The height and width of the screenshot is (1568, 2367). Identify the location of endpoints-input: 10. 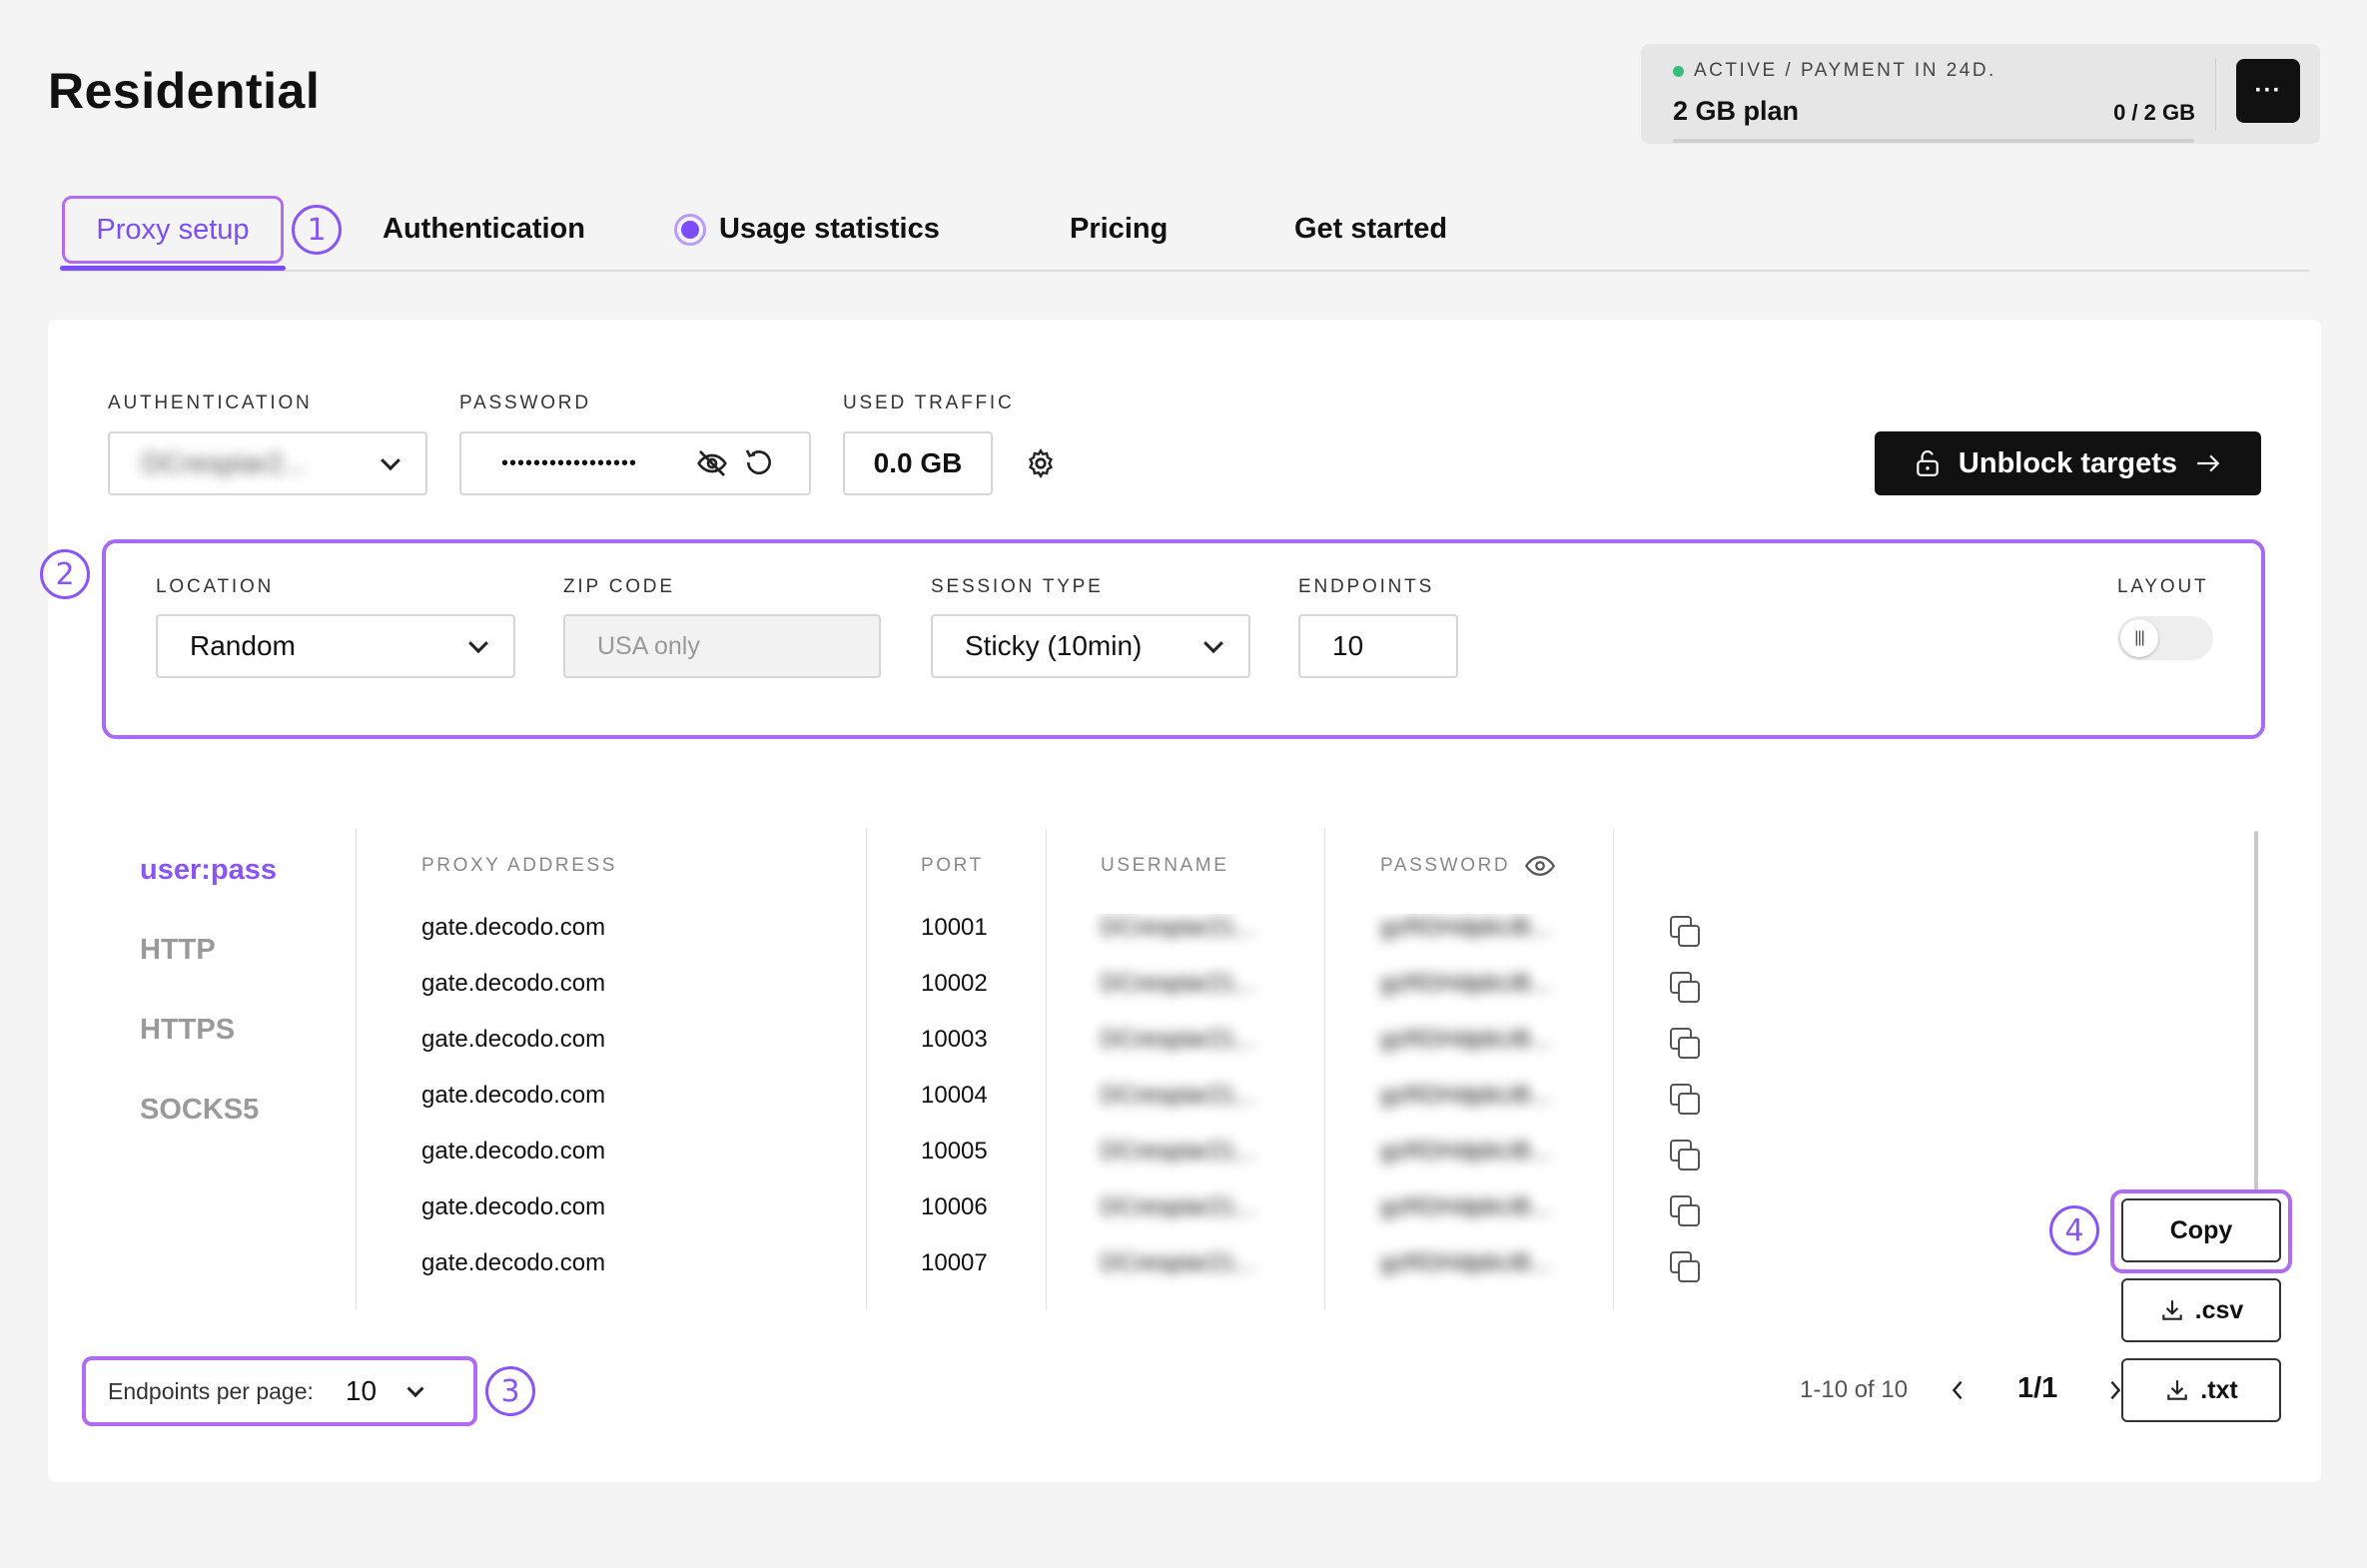
(1378, 646).